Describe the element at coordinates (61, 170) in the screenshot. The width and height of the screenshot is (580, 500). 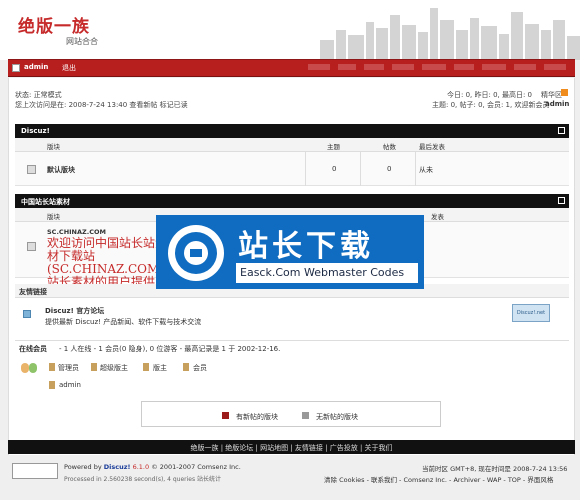
I see `forum-name-link: 默认版块` at that location.